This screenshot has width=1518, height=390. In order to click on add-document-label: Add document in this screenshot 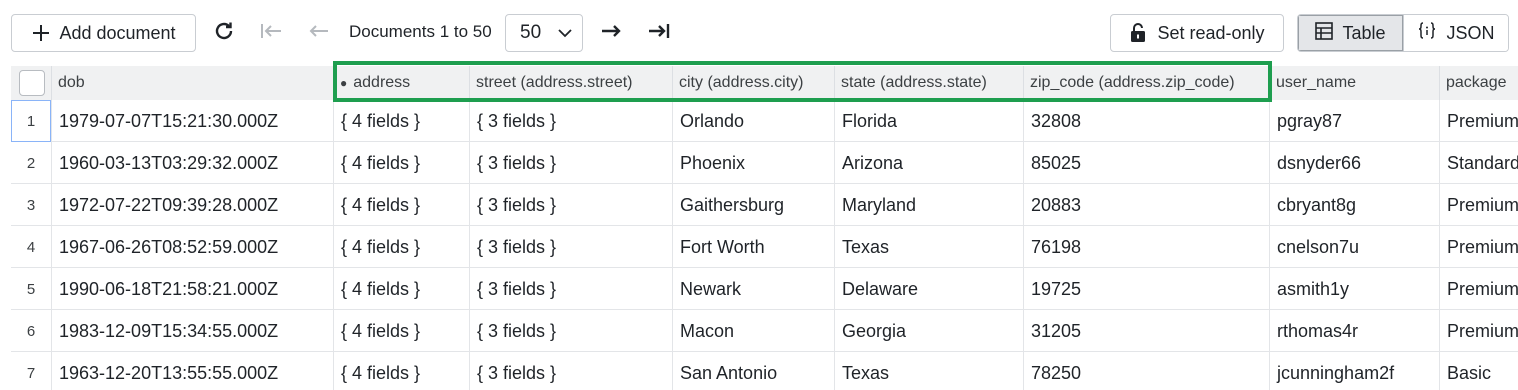, I will do `click(117, 32)`.